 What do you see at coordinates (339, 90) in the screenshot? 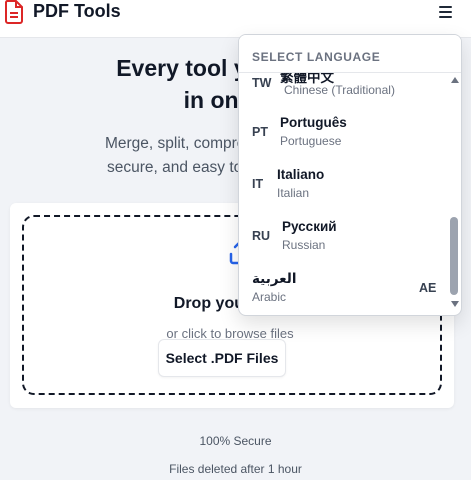
I see `language-english-name: Chinese (Traditional)` at bounding box center [339, 90].